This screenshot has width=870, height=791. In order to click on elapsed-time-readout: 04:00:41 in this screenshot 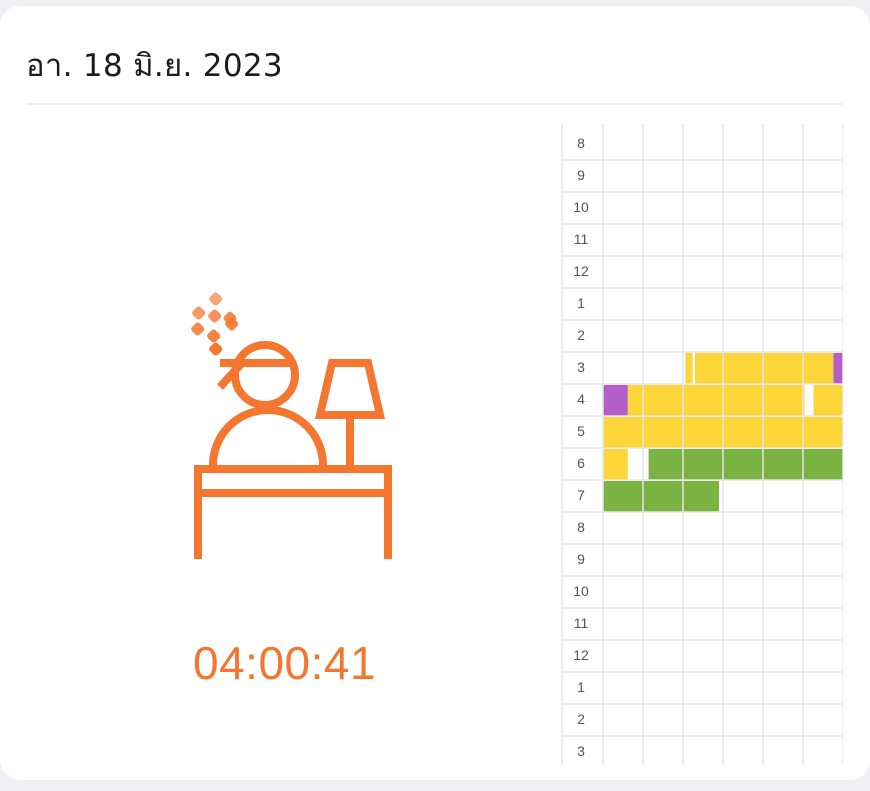, I will do `click(285, 663)`.